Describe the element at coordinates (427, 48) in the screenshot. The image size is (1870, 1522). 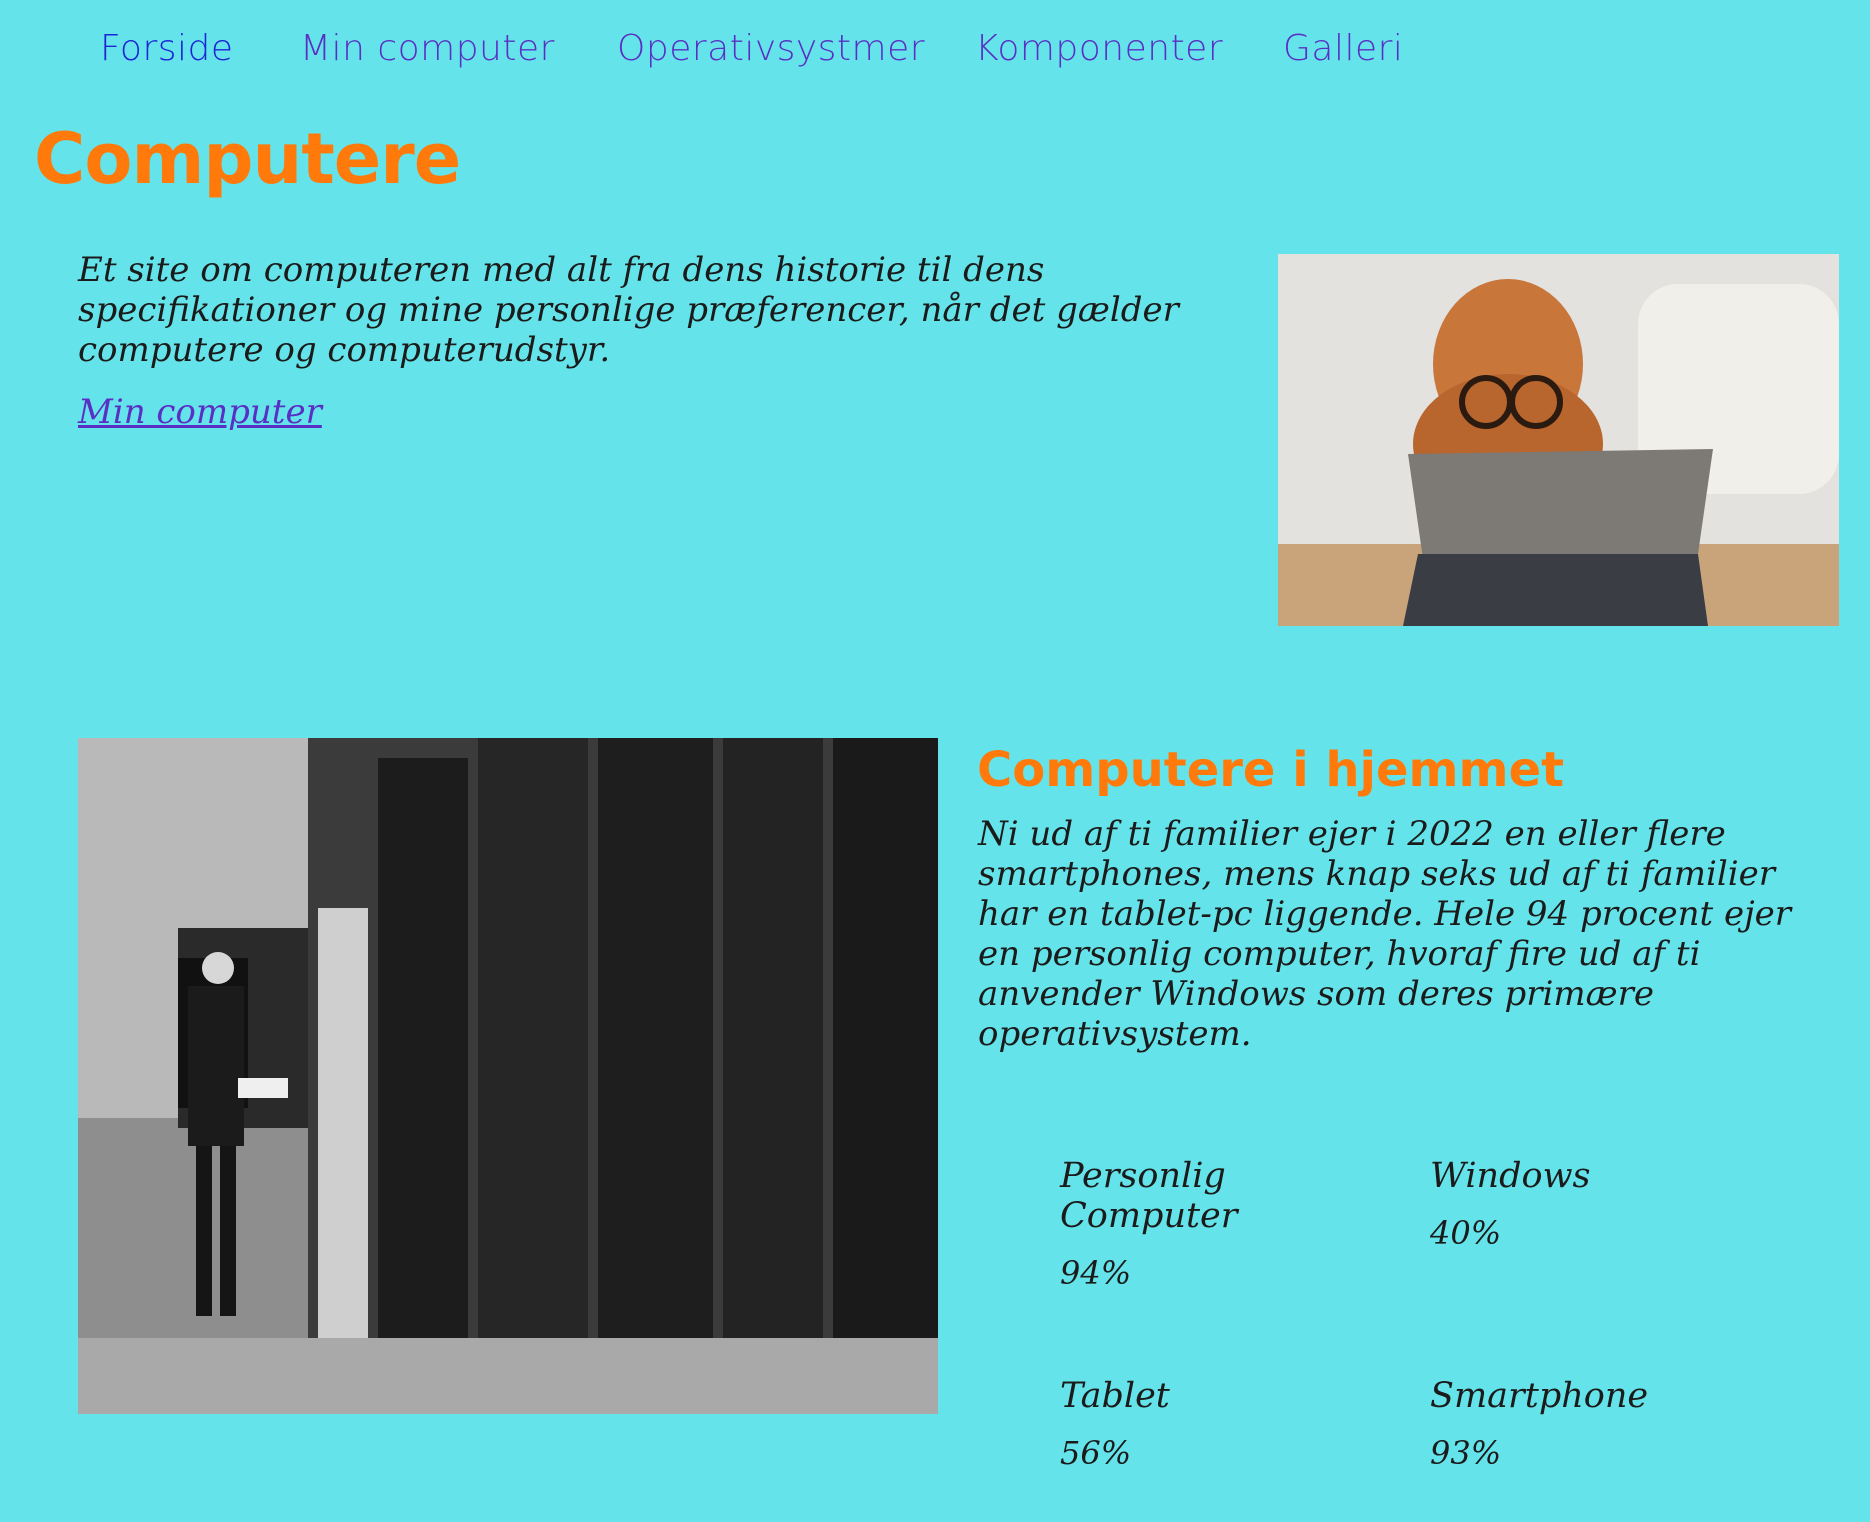
I see `nav-link-min-computer: Min computer` at that location.